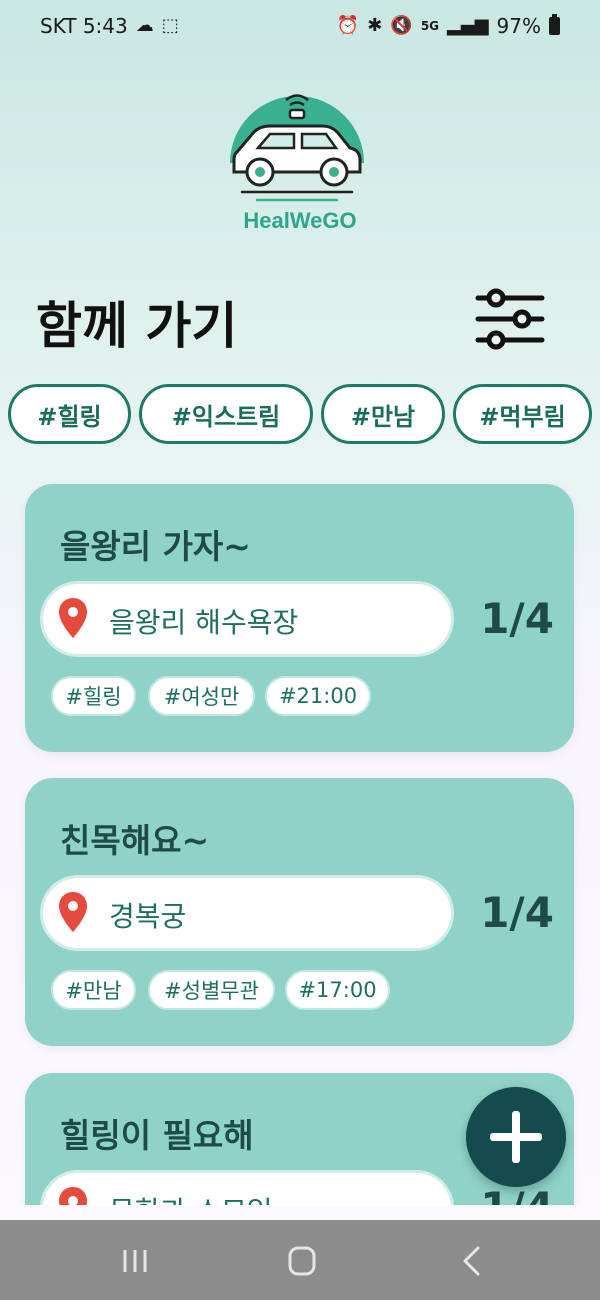 The width and height of the screenshot is (600, 1300). What do you see at coordinates (516, 1137) in the screenshot?
I see `add-post-button` at bounding box center [516, 1137].